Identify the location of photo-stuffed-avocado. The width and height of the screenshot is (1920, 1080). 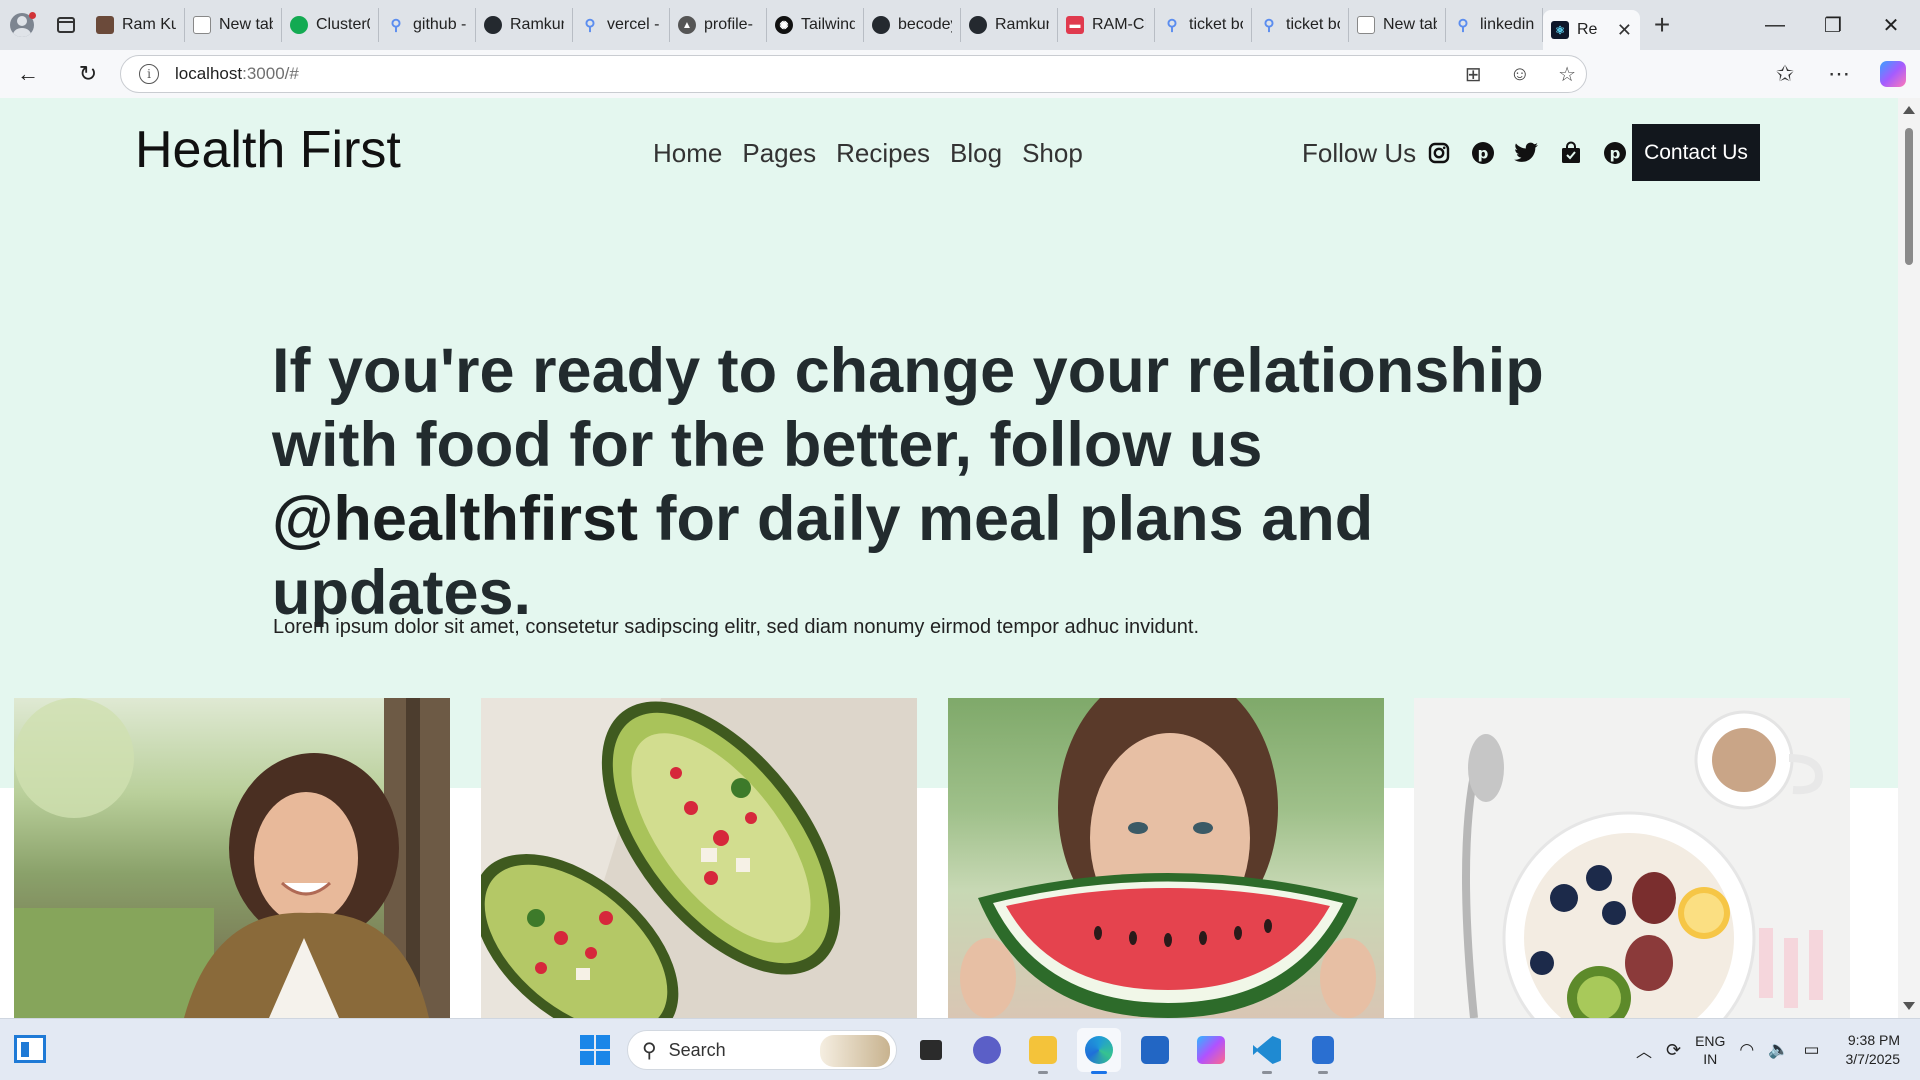
(699, 858).